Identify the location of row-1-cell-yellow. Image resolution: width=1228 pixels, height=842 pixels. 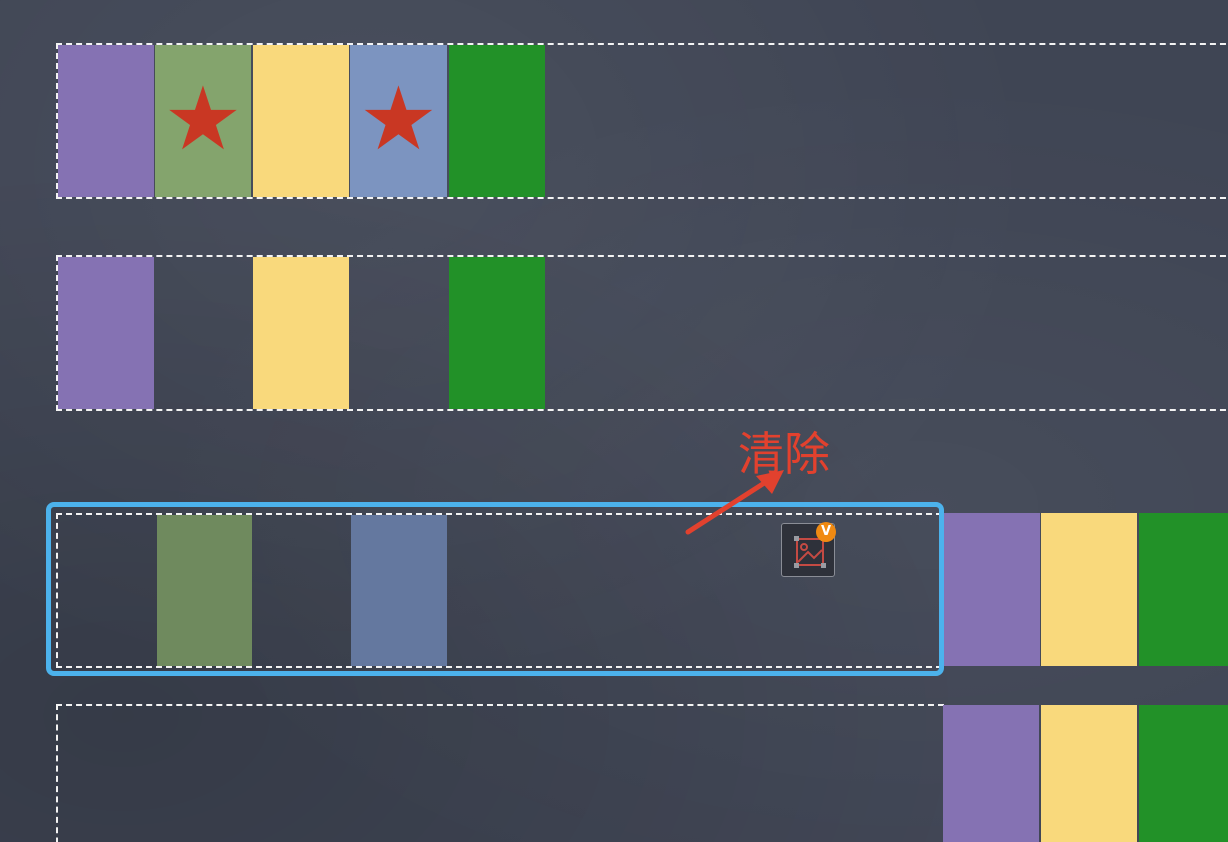
(301, 121).